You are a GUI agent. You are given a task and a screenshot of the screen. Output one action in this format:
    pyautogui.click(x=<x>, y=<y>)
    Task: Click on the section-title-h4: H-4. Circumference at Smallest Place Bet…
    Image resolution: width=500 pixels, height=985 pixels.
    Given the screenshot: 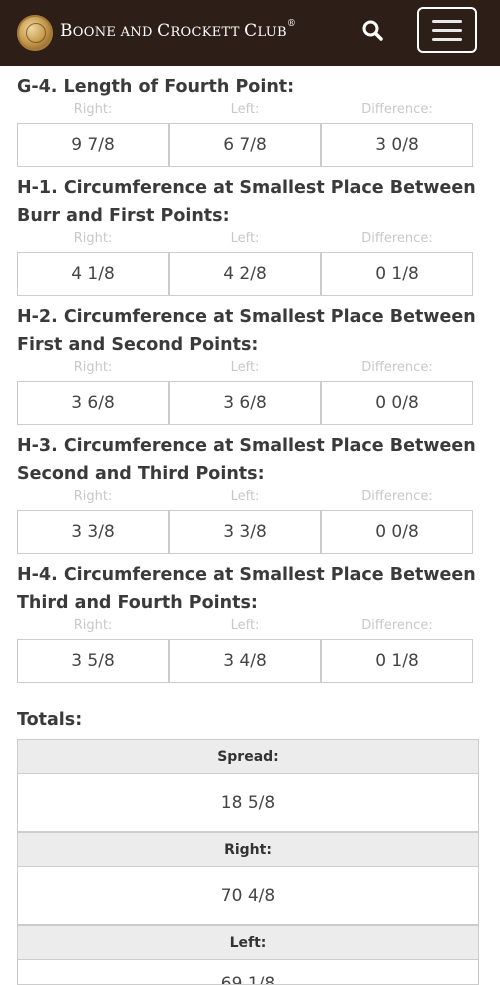 What is the action you would take?
    pyautogui.click(x=250, y=589)
    